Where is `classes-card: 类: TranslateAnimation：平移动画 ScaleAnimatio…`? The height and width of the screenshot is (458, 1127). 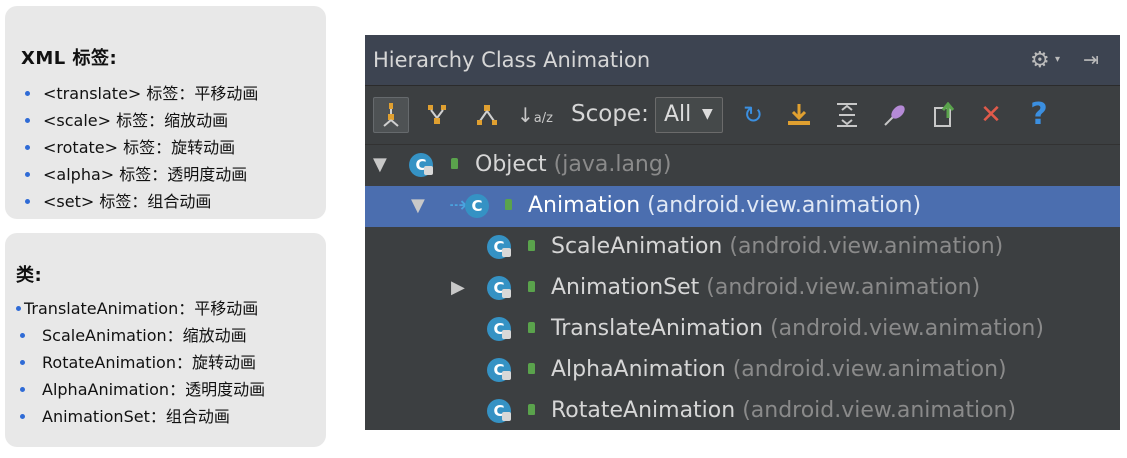 classes-card: 类: TranslateAnimation：平移动画 ScaleAnimatio… is located at coordinates (165, 340).